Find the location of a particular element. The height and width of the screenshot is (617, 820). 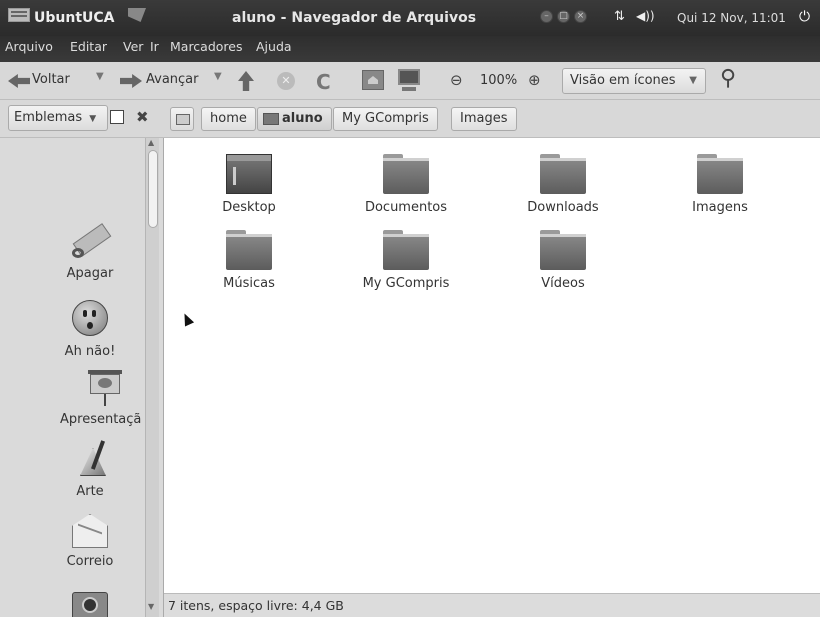

emblem-label: Apresentaçã is located at coordinates (101, 419).